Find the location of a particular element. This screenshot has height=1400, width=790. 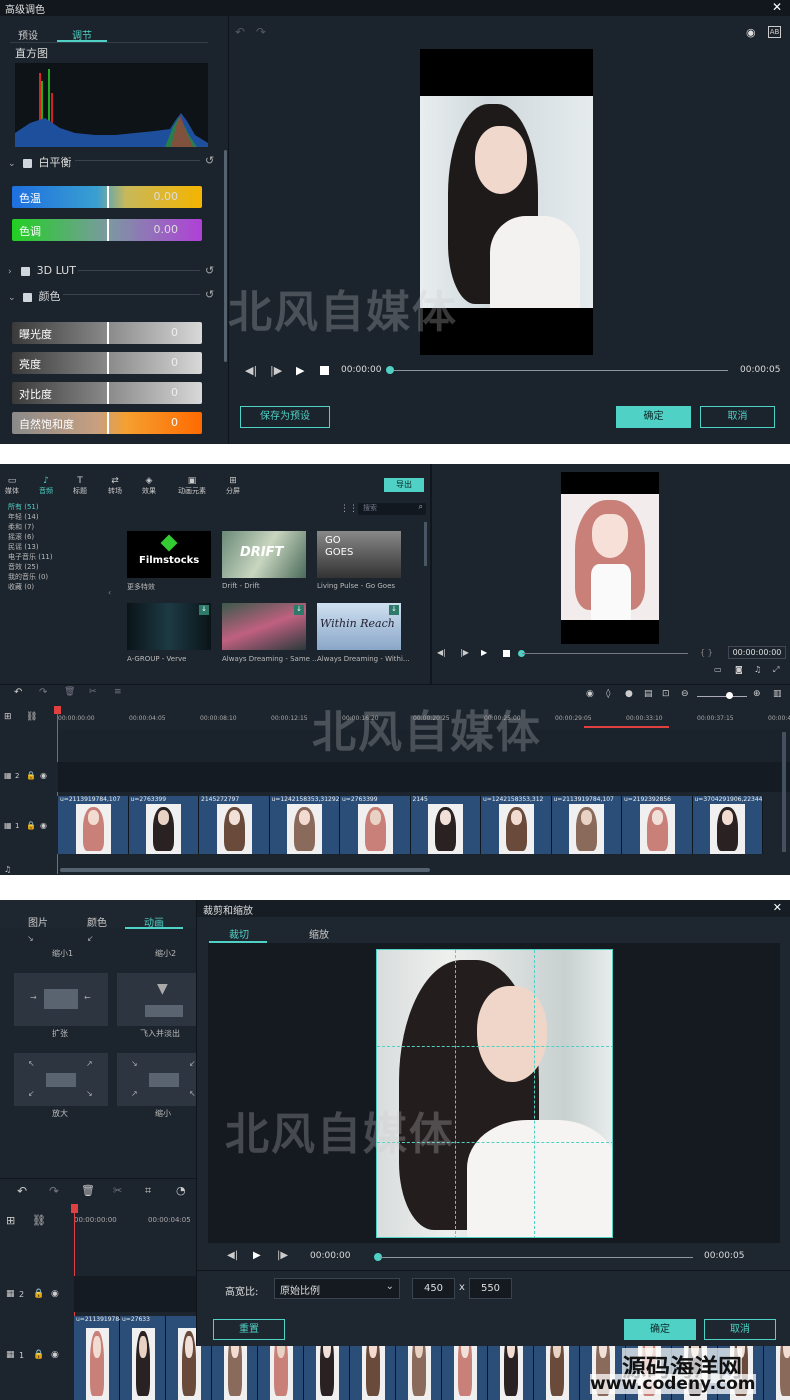

thumb-filmstocks: Filmstocks is located at coordinates (169, 554).